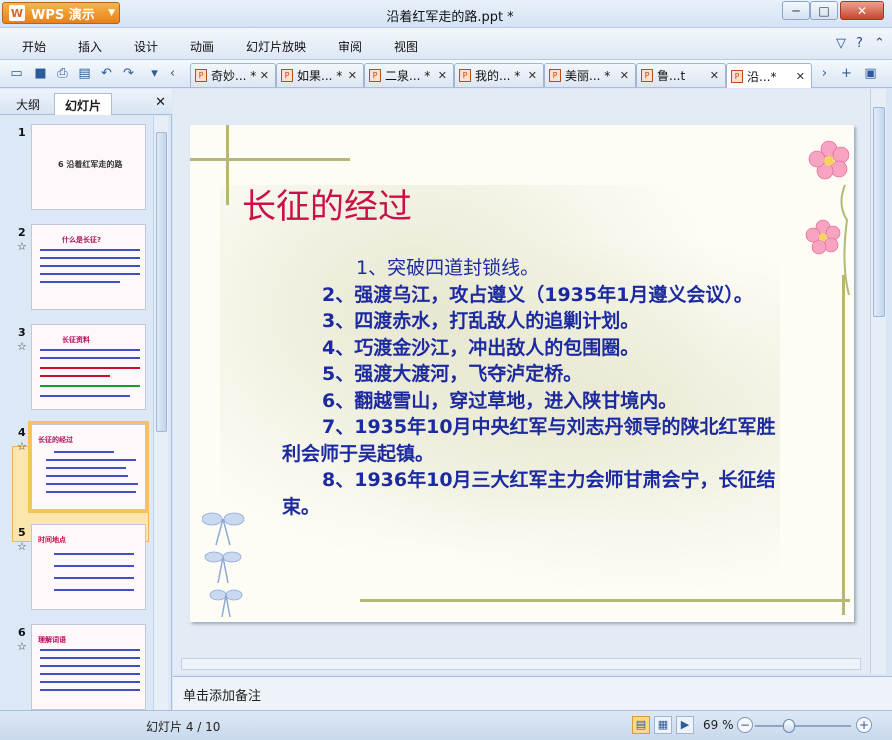 Image resolution: width=892 pixels, height=740 pixels. I want to click on new-tab-icon: +, so click(846, 73).